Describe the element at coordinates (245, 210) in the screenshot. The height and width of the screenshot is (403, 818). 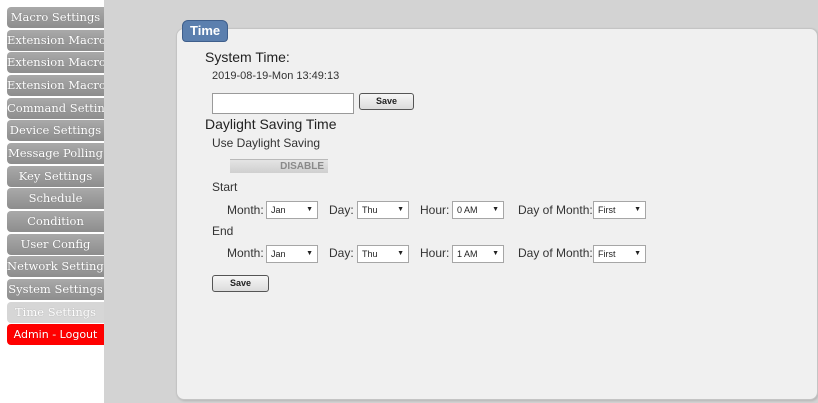
I see `start-month-label: Month:` at that location.